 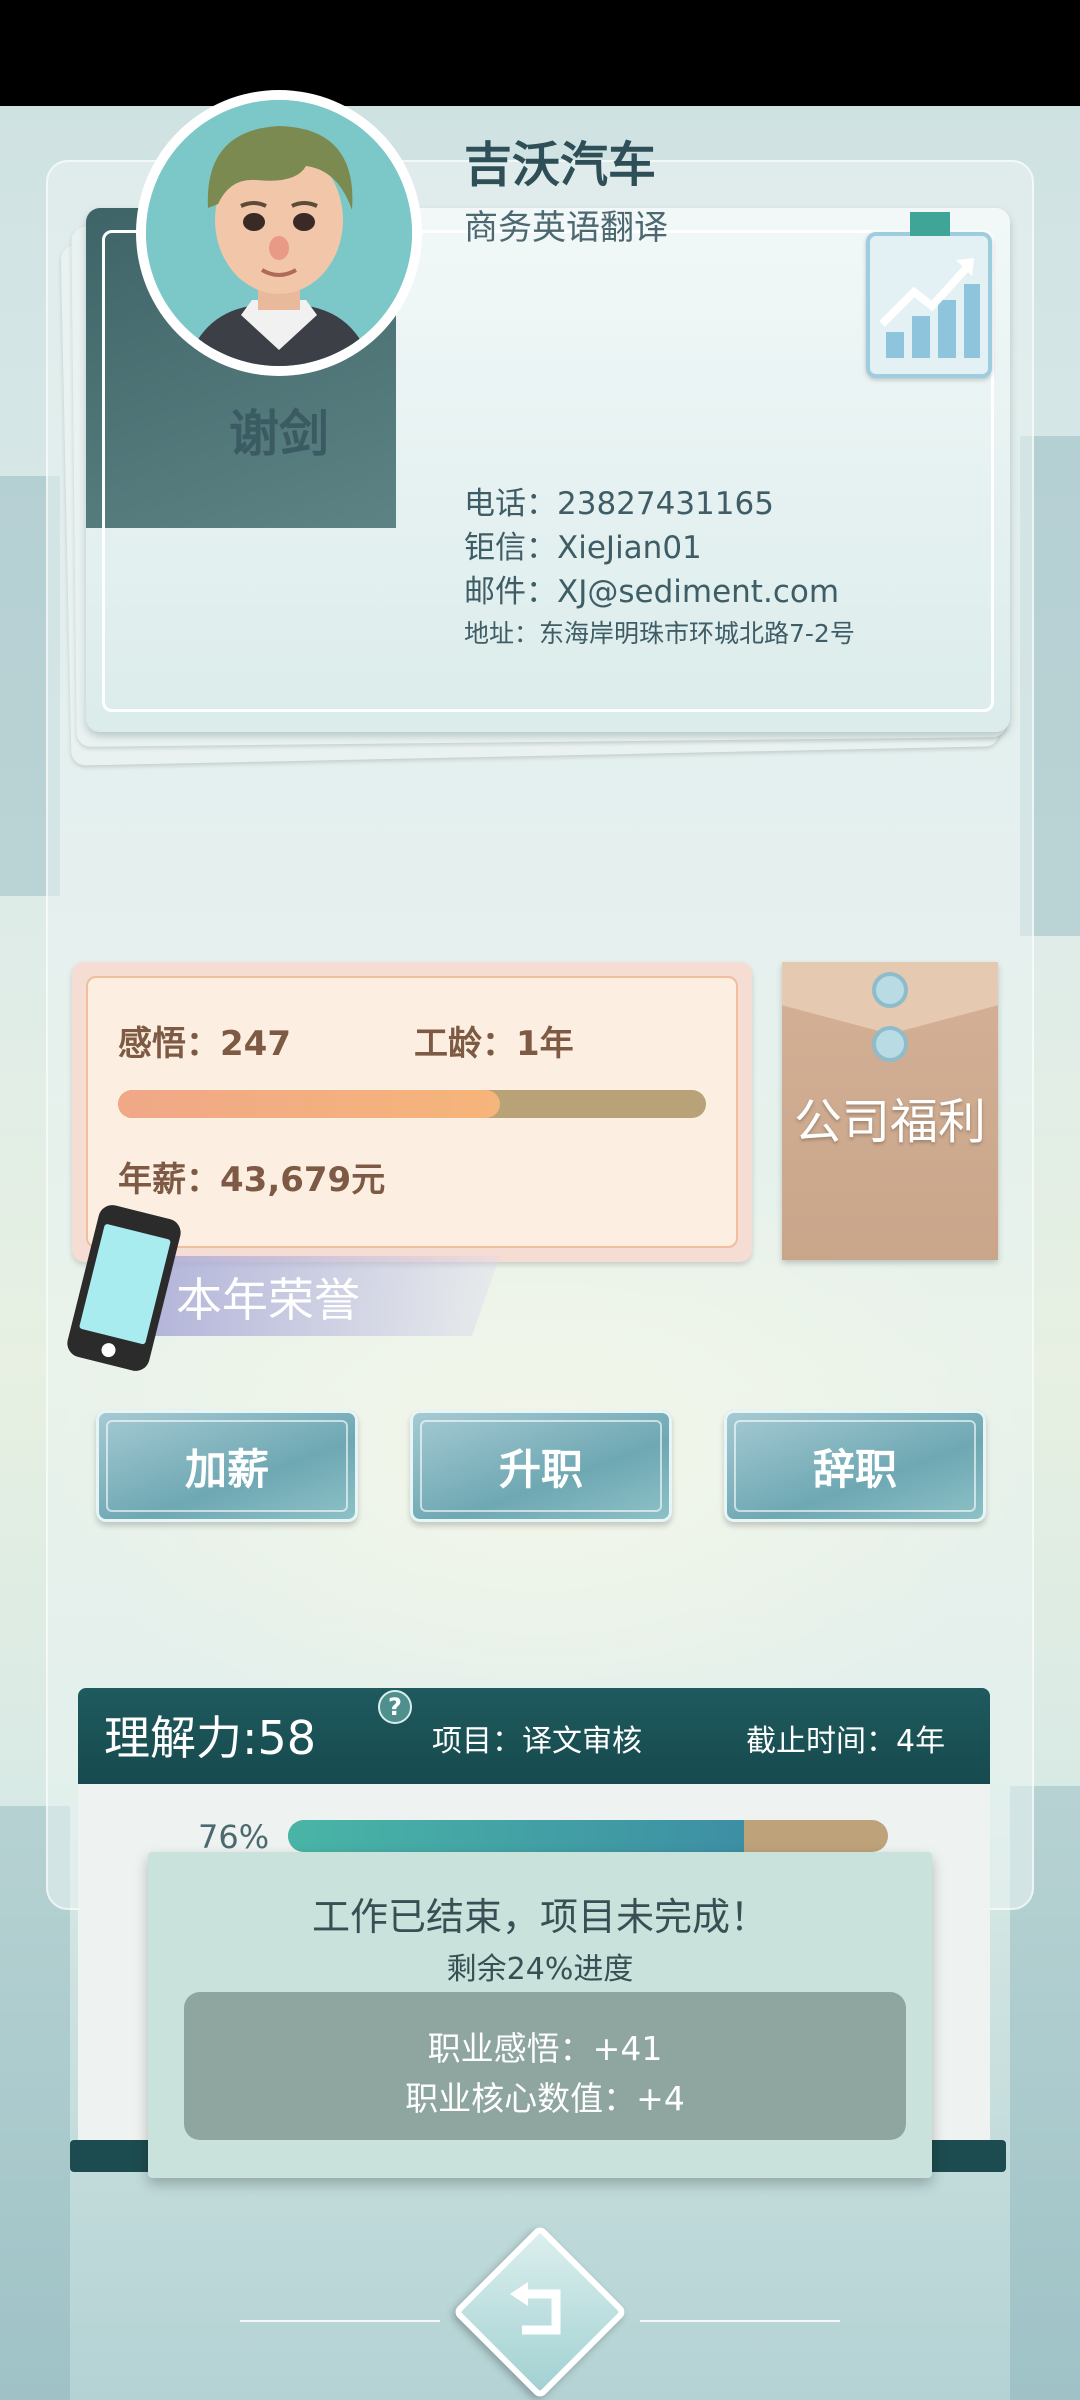 What do you see at coordinates (566, 228) in the screenshot?
I see `job-title: 商务英语翻译` at bounding box center [566, 228].